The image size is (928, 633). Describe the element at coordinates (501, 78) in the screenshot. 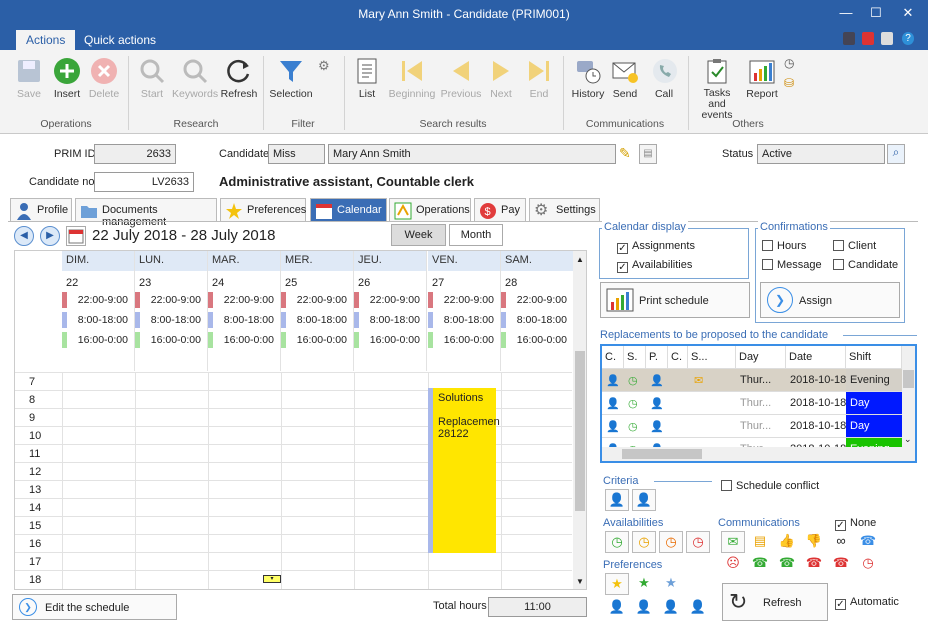

I see `next-button: Next` at that location.